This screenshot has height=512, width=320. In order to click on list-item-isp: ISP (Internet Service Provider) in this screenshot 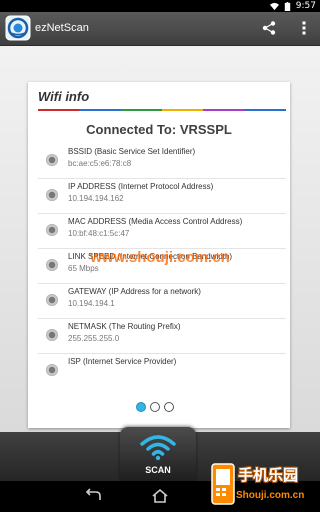, I will do `click(159, 371)`.